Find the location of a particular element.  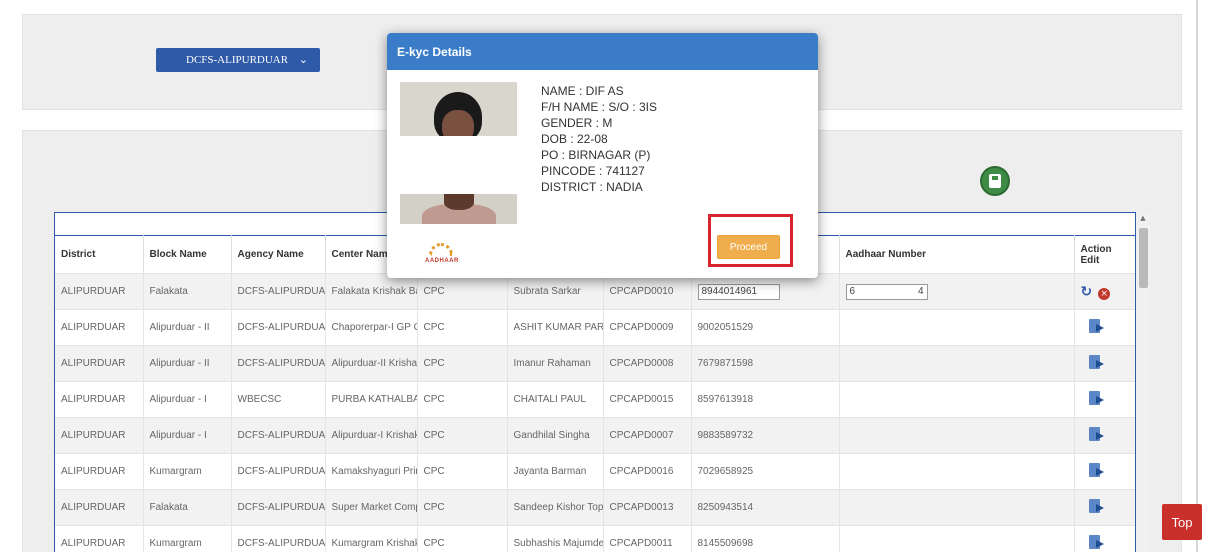

aadhaar-logo-icon: AADHAAR is located at coordinates (441, 255).